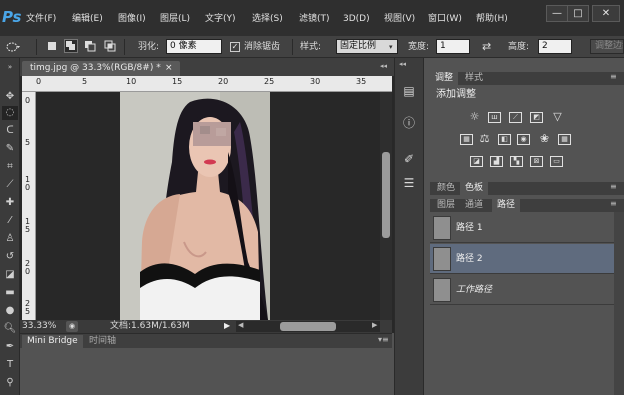 Image resolution: width=624 pixels, height=395 pixels. I want to click on scroll-right-icon: ▶, so click(374, 325).